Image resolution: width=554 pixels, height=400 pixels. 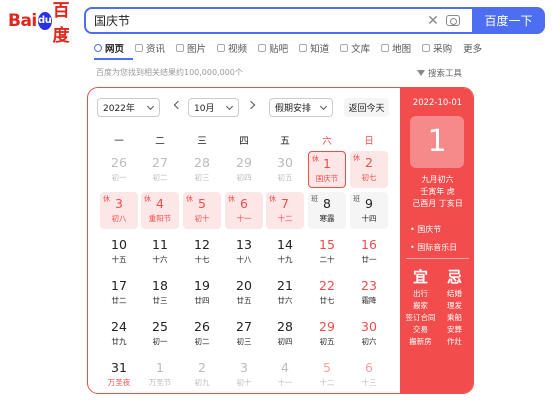 What do you see at coordinates (119, 259) in the screenshot?
I see `day-lunar: 十五` at bounding box center [119, 259].